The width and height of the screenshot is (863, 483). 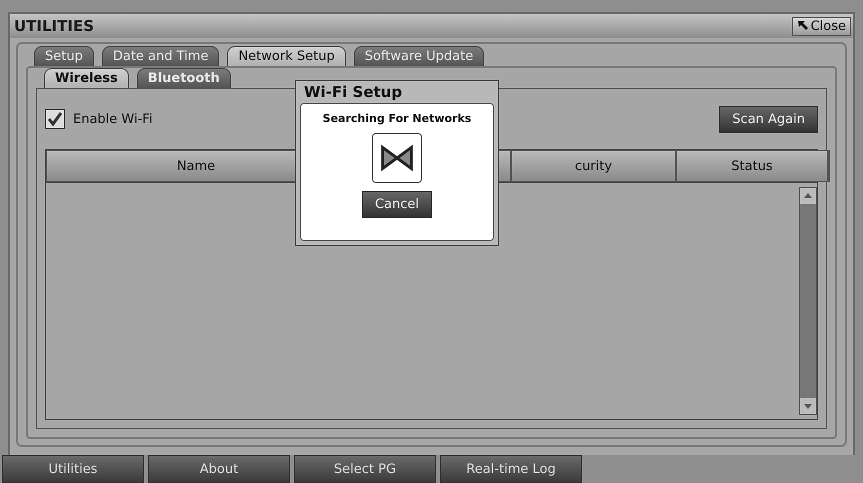 What do you see at coordinates (768, 119) in the screenshot?
I see `scan-again-button: Scan Again` at bounding box center [768, 119].